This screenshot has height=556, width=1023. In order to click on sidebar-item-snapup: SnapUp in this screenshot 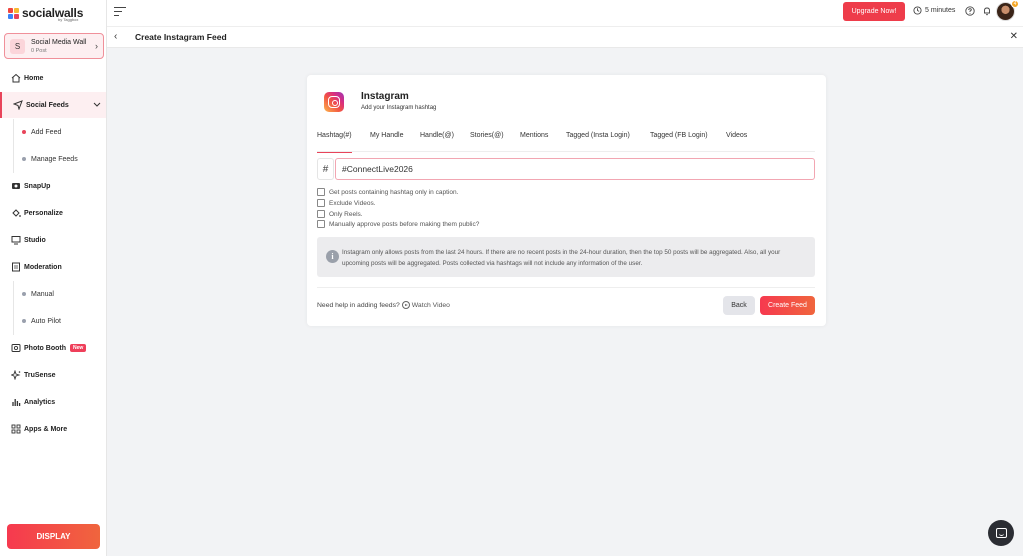, I will do `click(53, 186)`.